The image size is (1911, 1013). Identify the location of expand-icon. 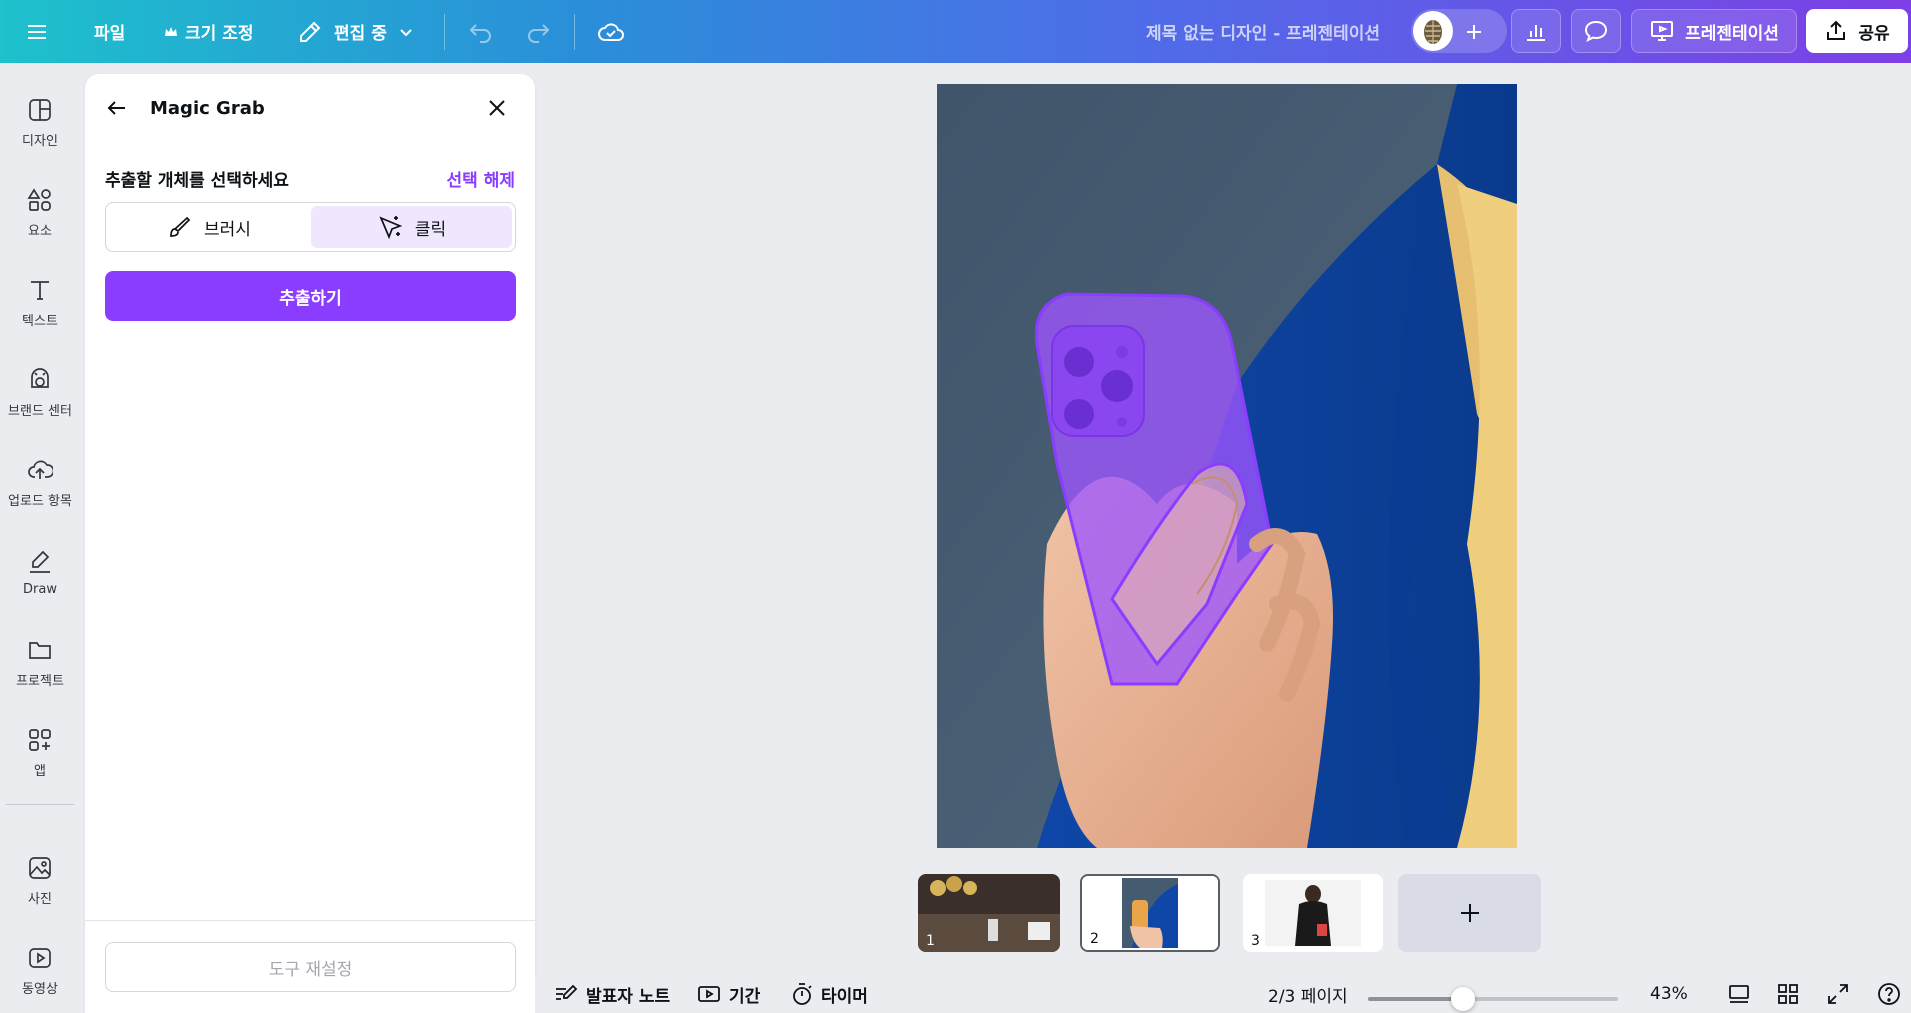
(1838, 994).